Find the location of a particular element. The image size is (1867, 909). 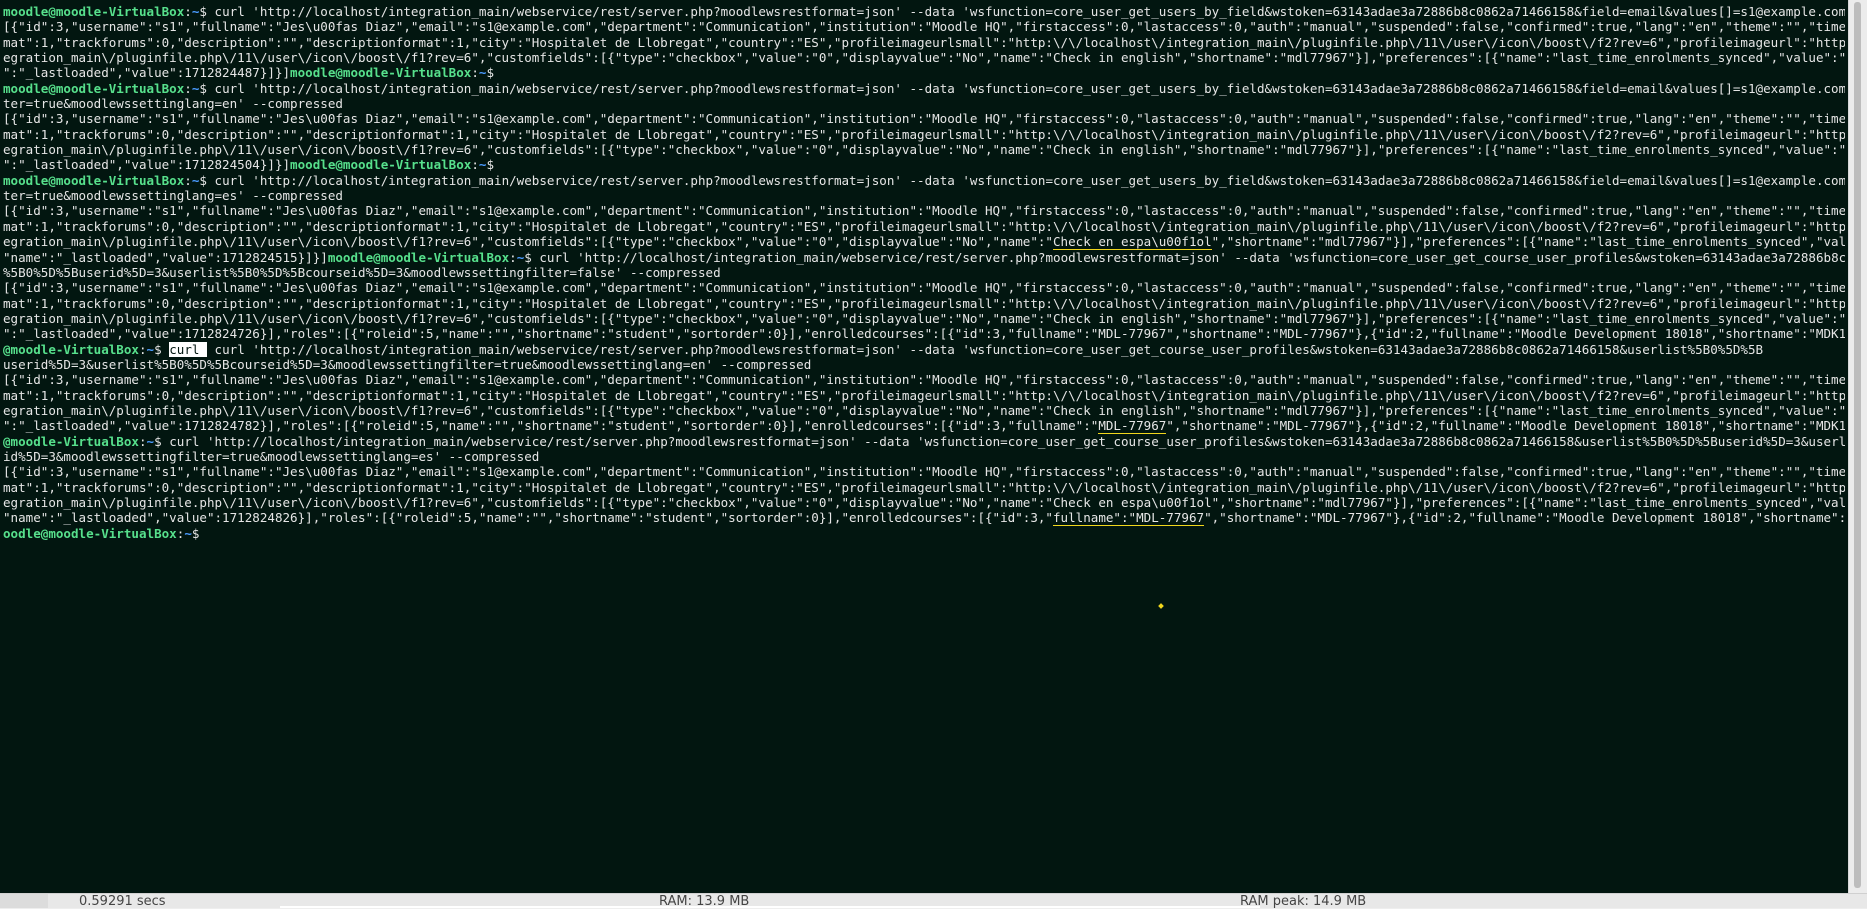

scrollbar-thumb is located at coordinates (1857, 445).